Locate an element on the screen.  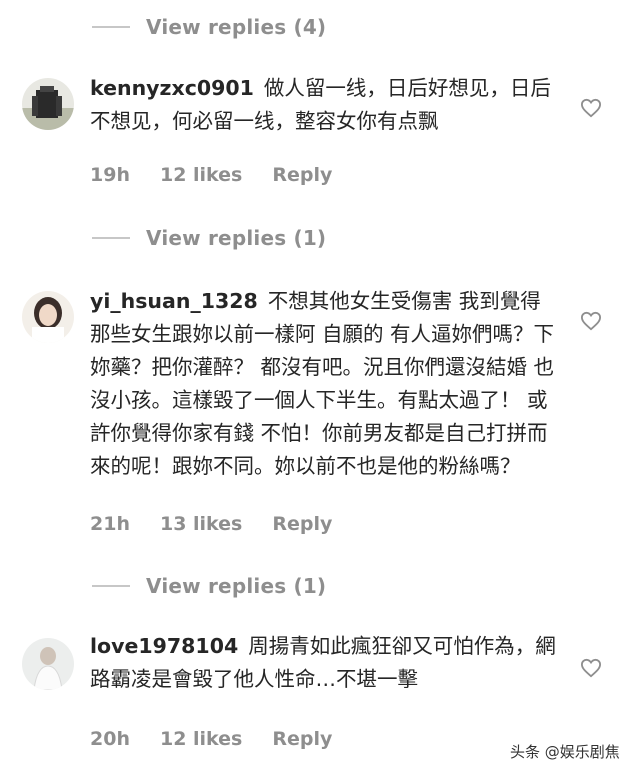
timestamp: 20h is located at coordinates (110, 739).